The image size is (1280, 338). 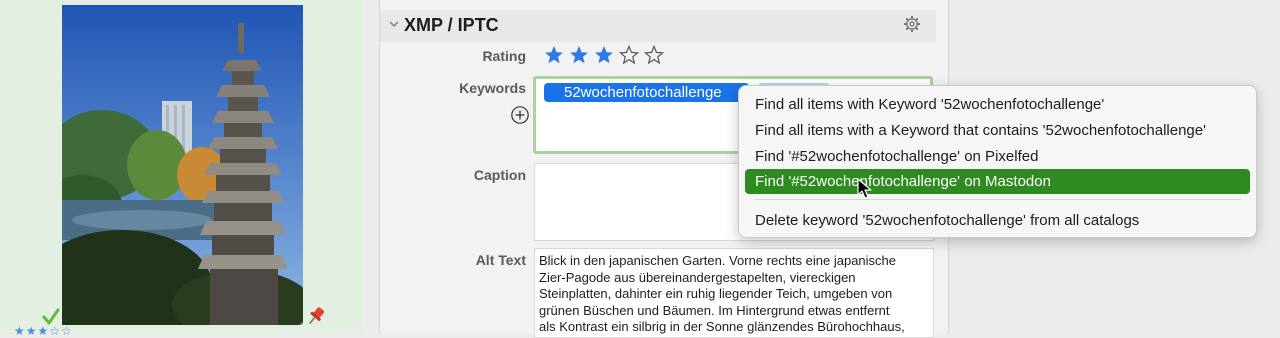 I want to click on menu-separator, so click(x=998, y=199).